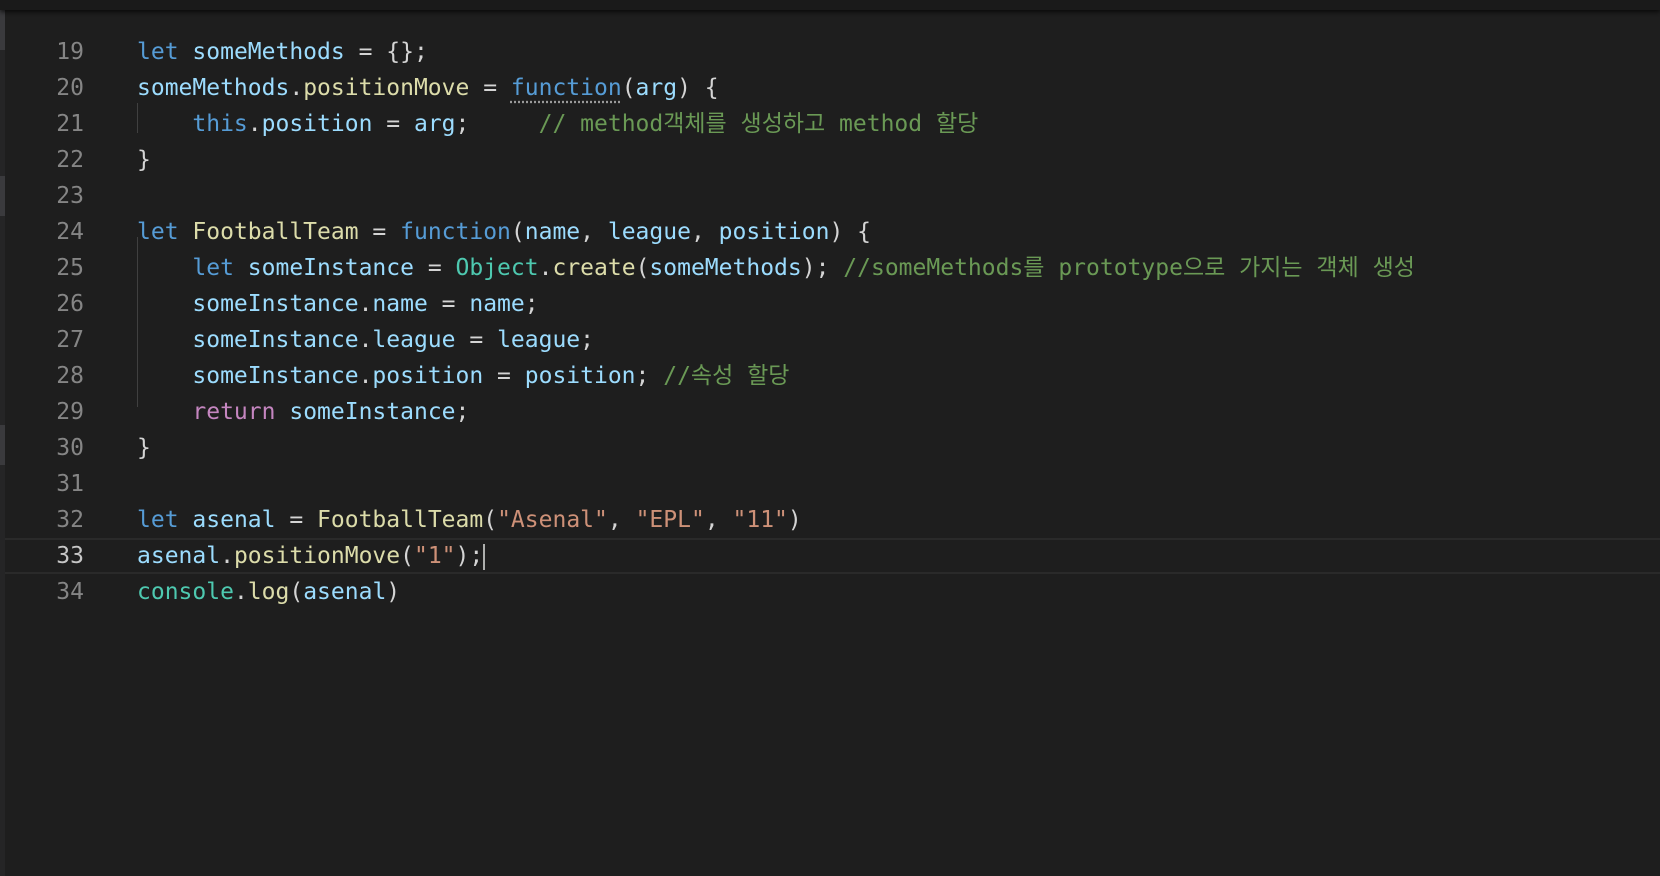 The image size is (1660, 876). I want to click on code-line: 26 someInstance.name = name;, so click(830, 304).